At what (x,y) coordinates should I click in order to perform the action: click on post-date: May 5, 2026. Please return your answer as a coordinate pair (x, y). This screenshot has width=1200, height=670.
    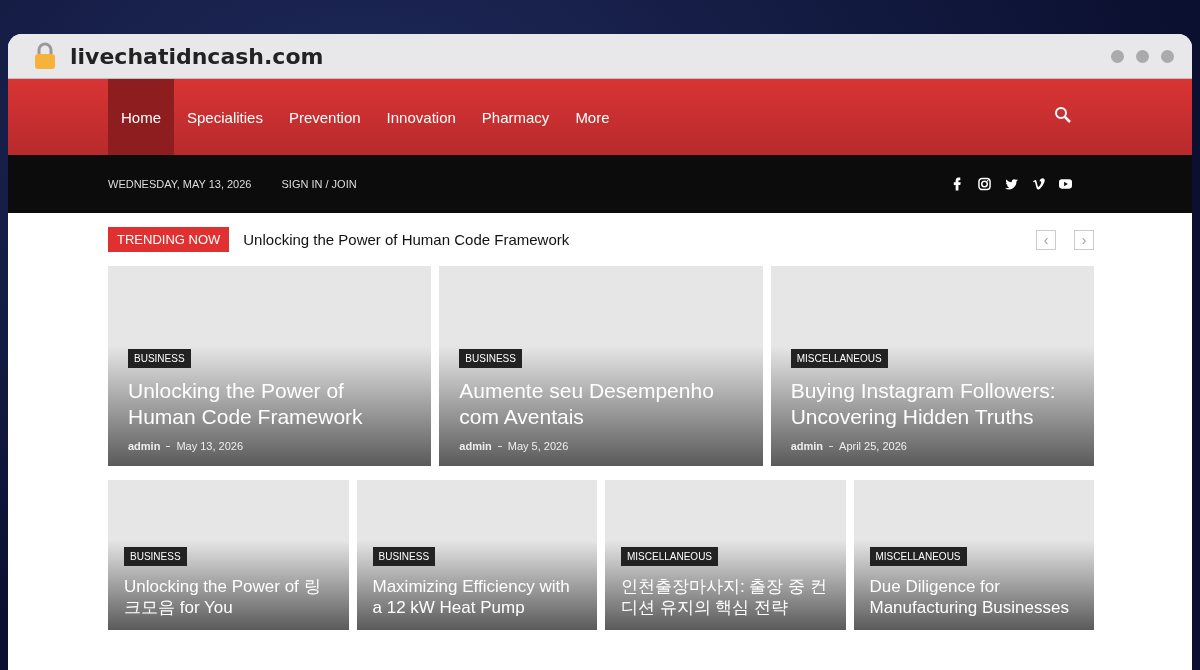
    Looking at the image, I should click on (538, 446).